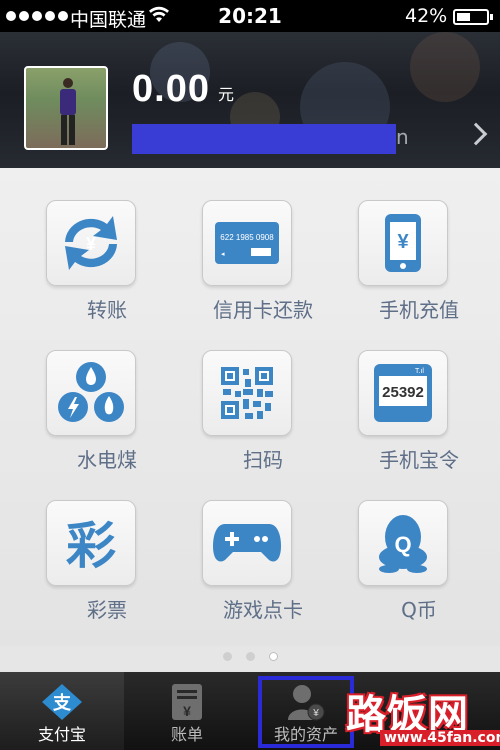  I want to click on gamepad-icon, so click(247, 543).